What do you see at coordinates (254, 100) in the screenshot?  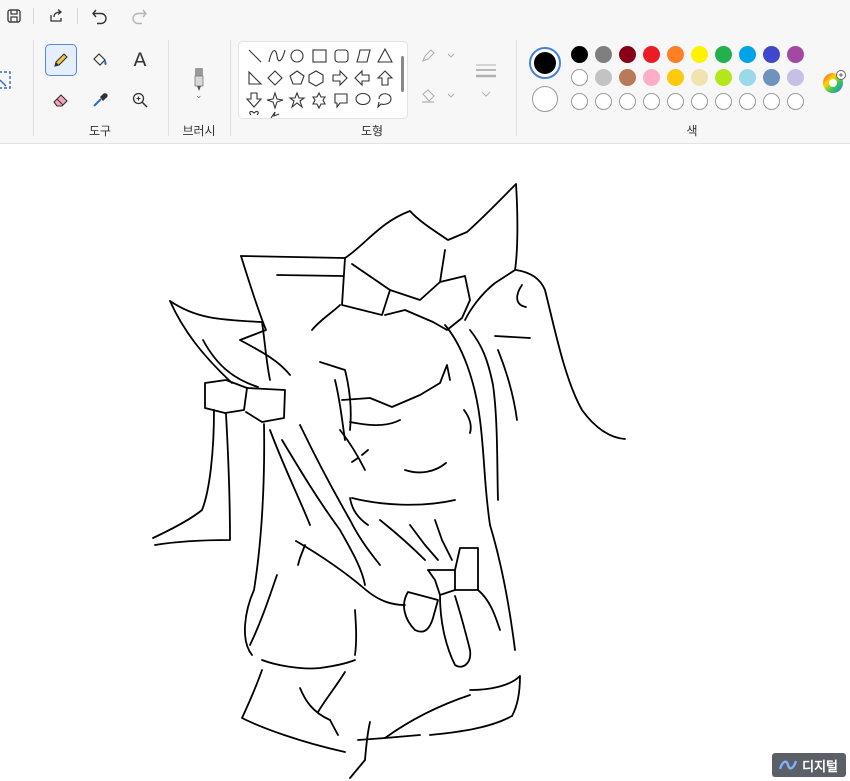 I see `down-arrow-shape-icon` at bounding box center [254, 100].